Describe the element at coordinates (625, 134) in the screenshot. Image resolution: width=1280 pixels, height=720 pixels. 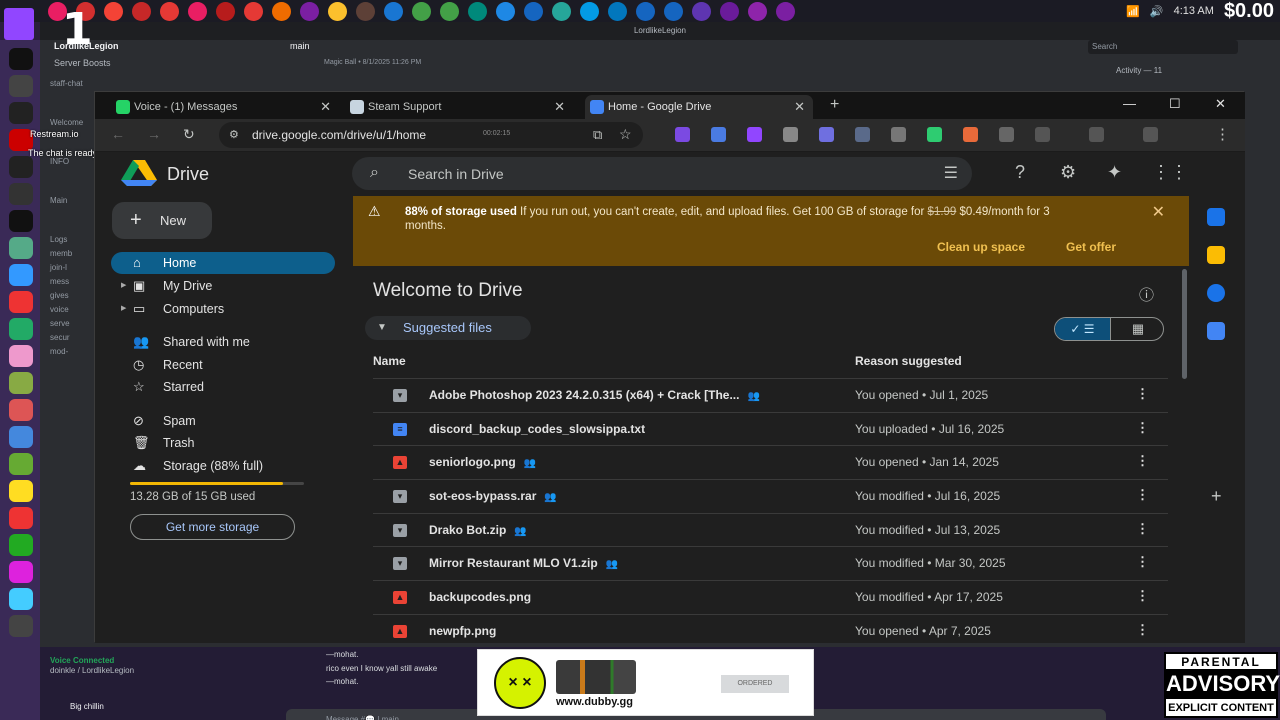
I see `bookmark-star-icon: ☆` at that location.